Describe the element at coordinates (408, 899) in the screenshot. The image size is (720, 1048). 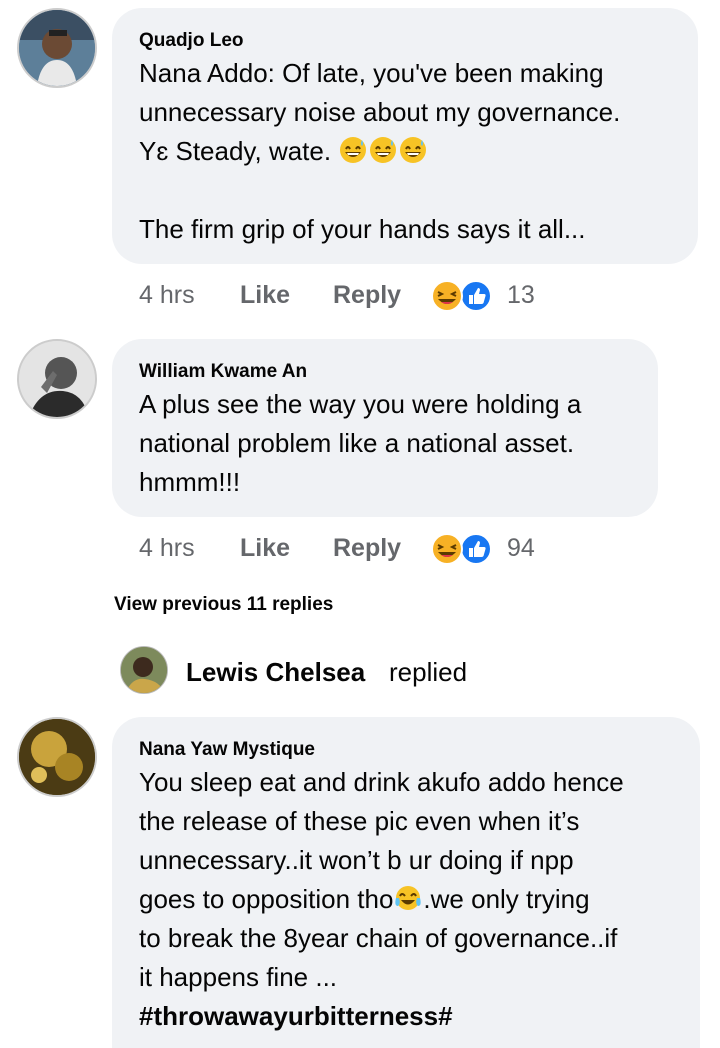
I see `tears-of-joy-emoji-icon` at that location.